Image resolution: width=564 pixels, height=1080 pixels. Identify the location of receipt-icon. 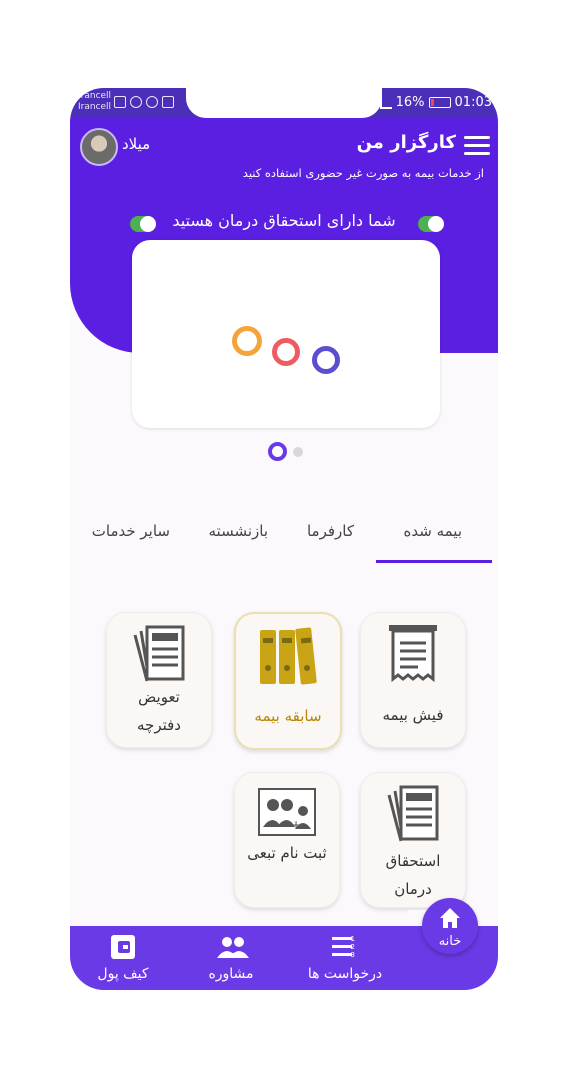
(413, 654).